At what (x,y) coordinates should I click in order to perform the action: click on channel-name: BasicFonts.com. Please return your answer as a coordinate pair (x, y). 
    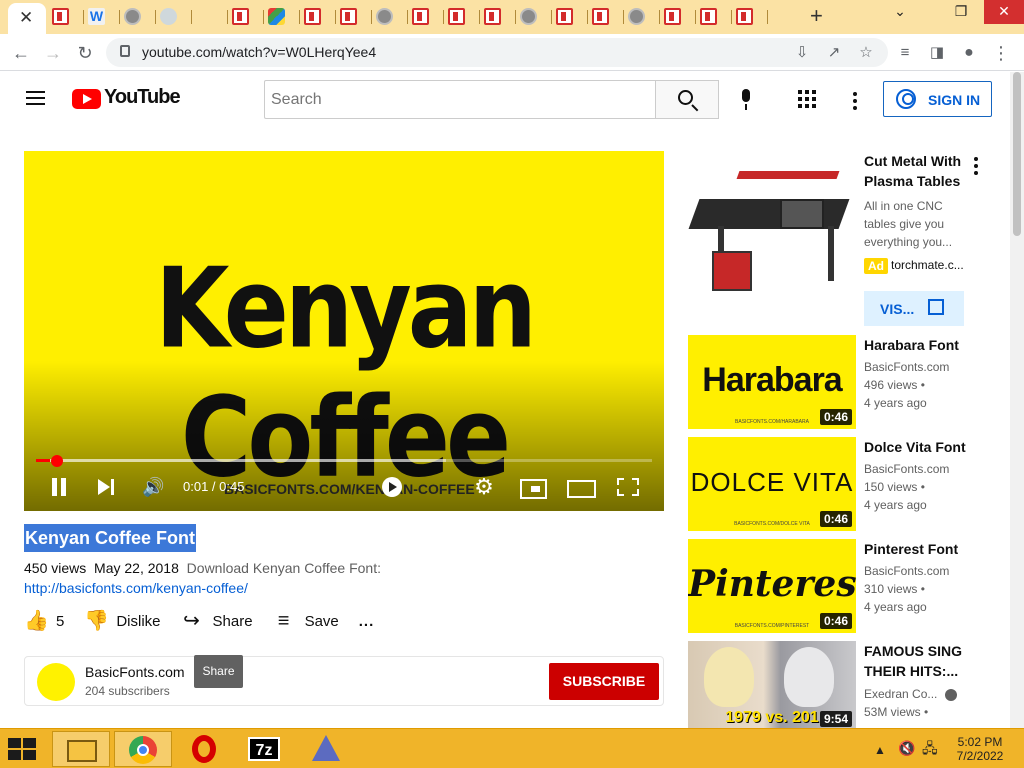
    Looking at the image, I should click on (135, 672).